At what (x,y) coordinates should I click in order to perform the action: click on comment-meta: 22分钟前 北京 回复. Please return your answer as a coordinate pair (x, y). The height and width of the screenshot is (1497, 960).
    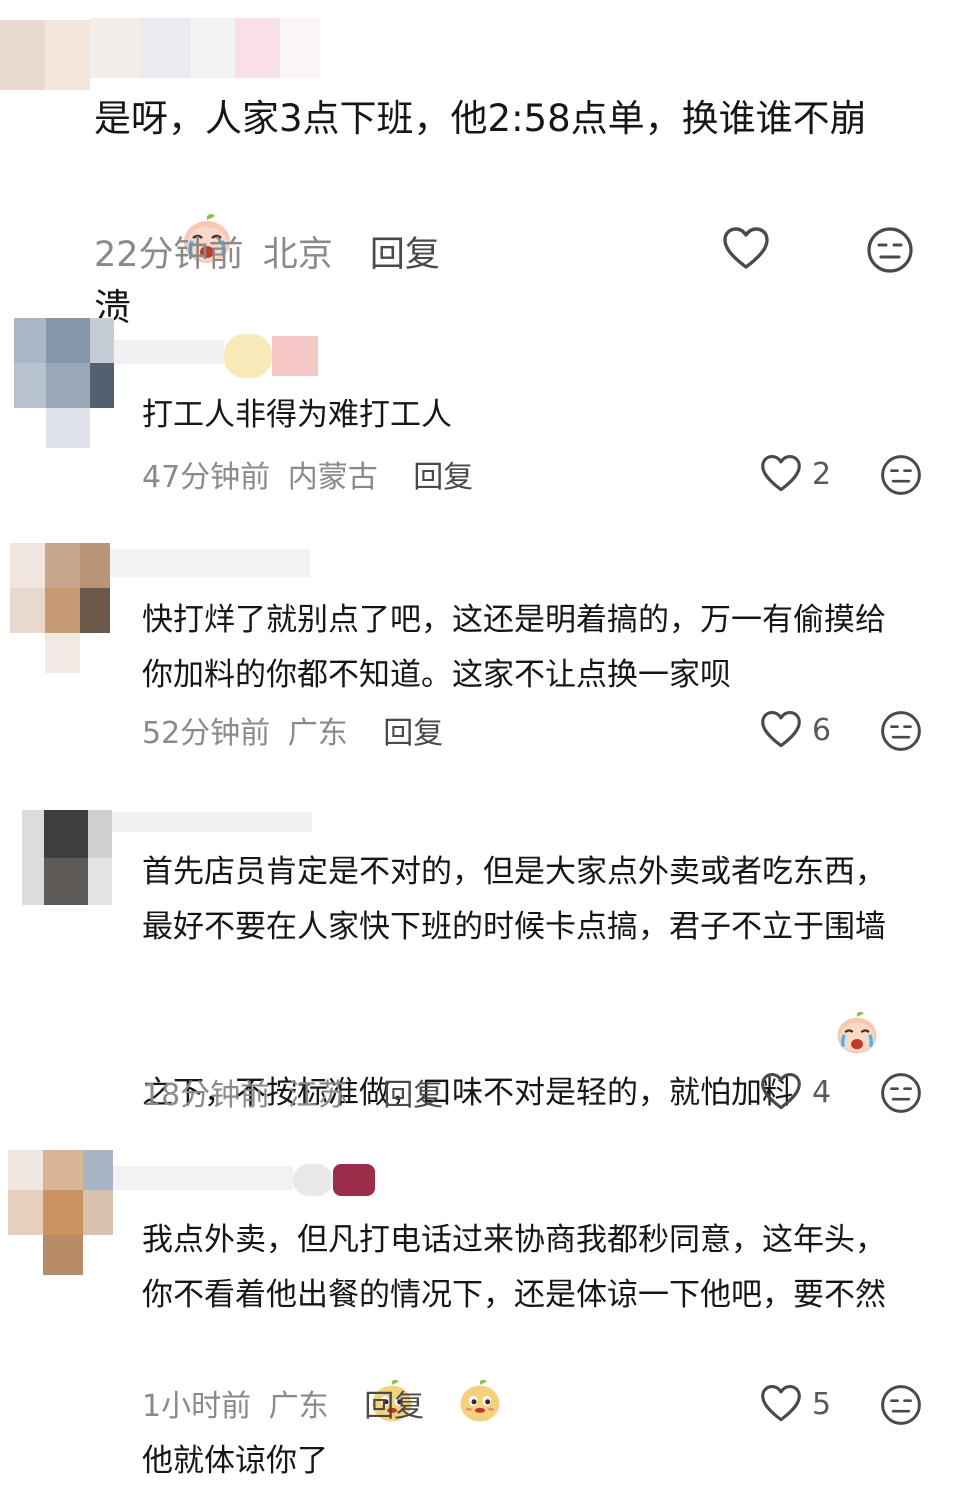
    Looking at the image, I should click on (267, 251).